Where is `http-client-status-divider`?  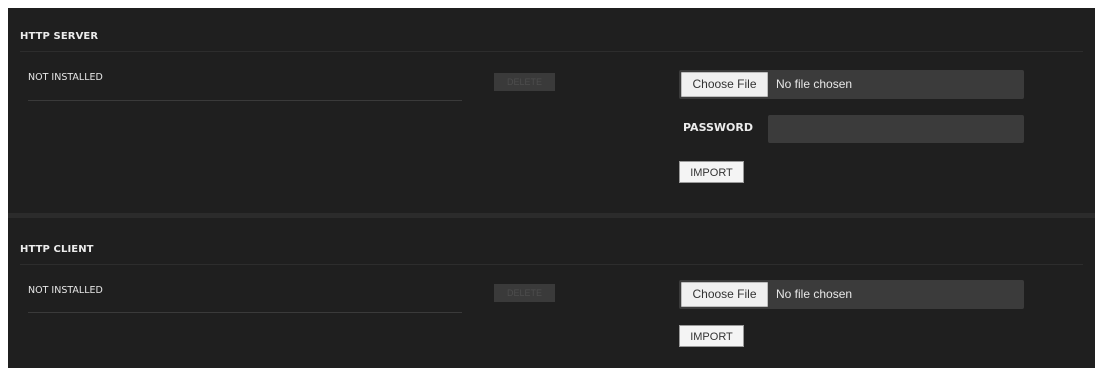 http-client-status-divider is located at coordinates (245, 312).